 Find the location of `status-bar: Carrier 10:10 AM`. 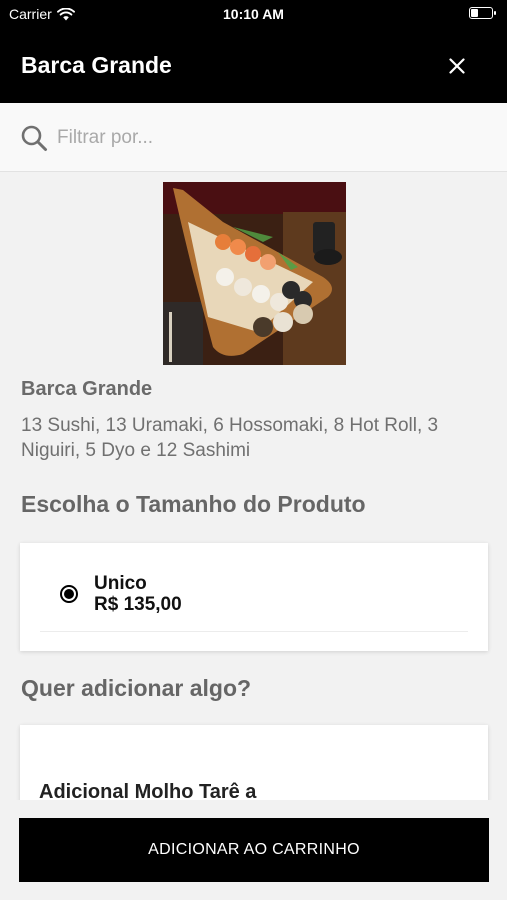

status-bar: Carrier 10:10 AM is located at coordinates (253, 14).